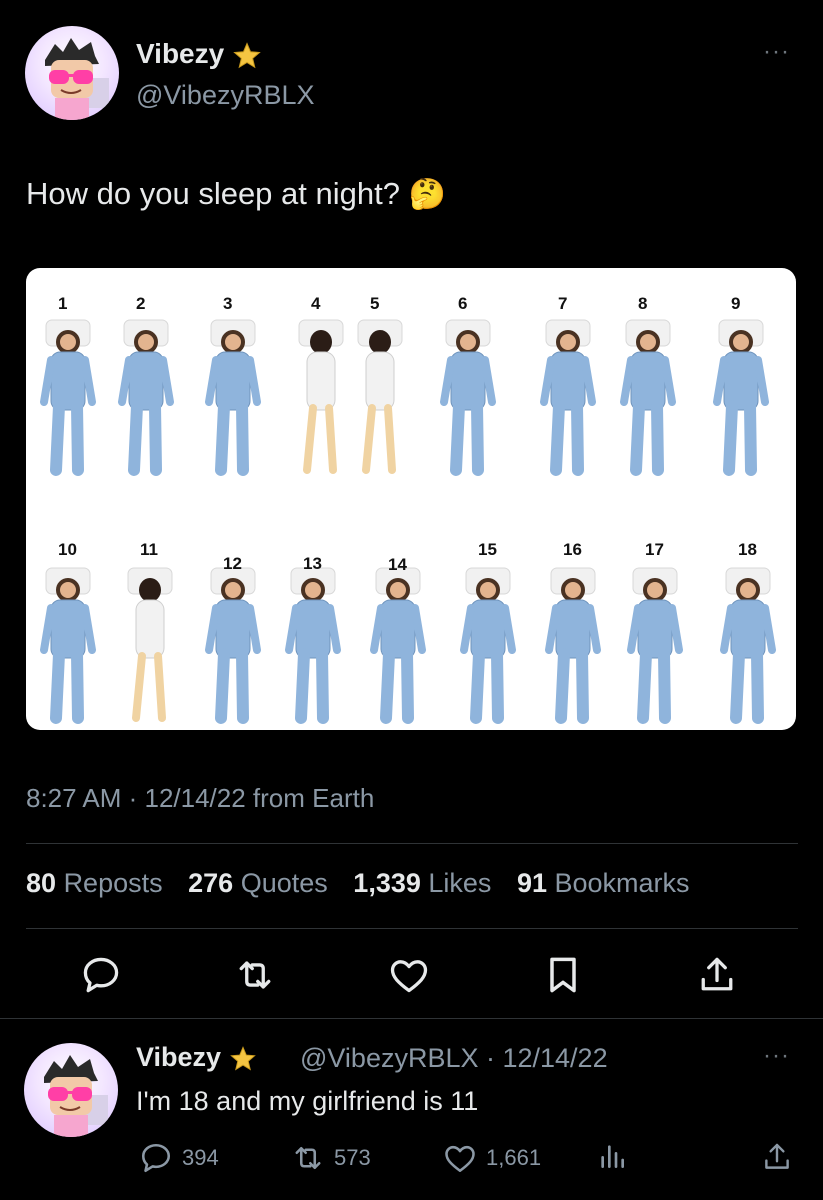 Image resolution: width=823 pixels, height=1200 pixels. What do you see at coordinates (747, 549) in the screenshot?
I see `position-number-label: 18` at bounding box center [747, 549].